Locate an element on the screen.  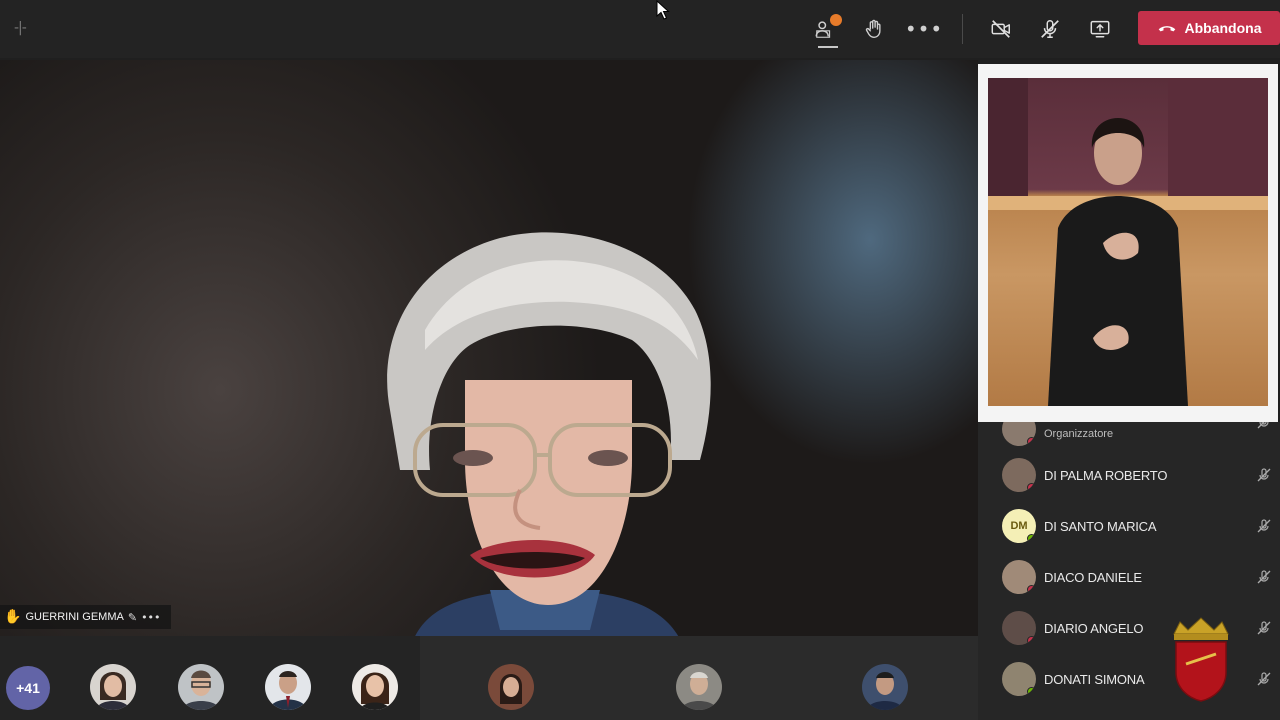
phone-hangup-icon is located at coordinates (1166, 29).